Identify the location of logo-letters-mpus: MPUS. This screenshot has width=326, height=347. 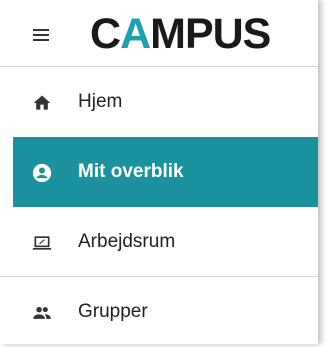
(210, 34).